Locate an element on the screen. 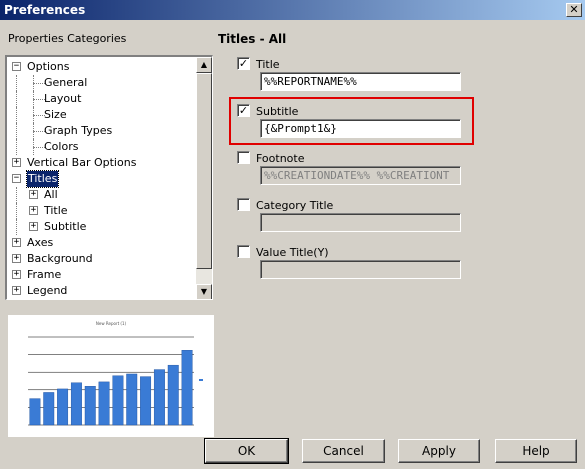 Image resolution: width=585 pixels, height=469 pixels. tree-item: Layout is located at coordinates (102, 99).